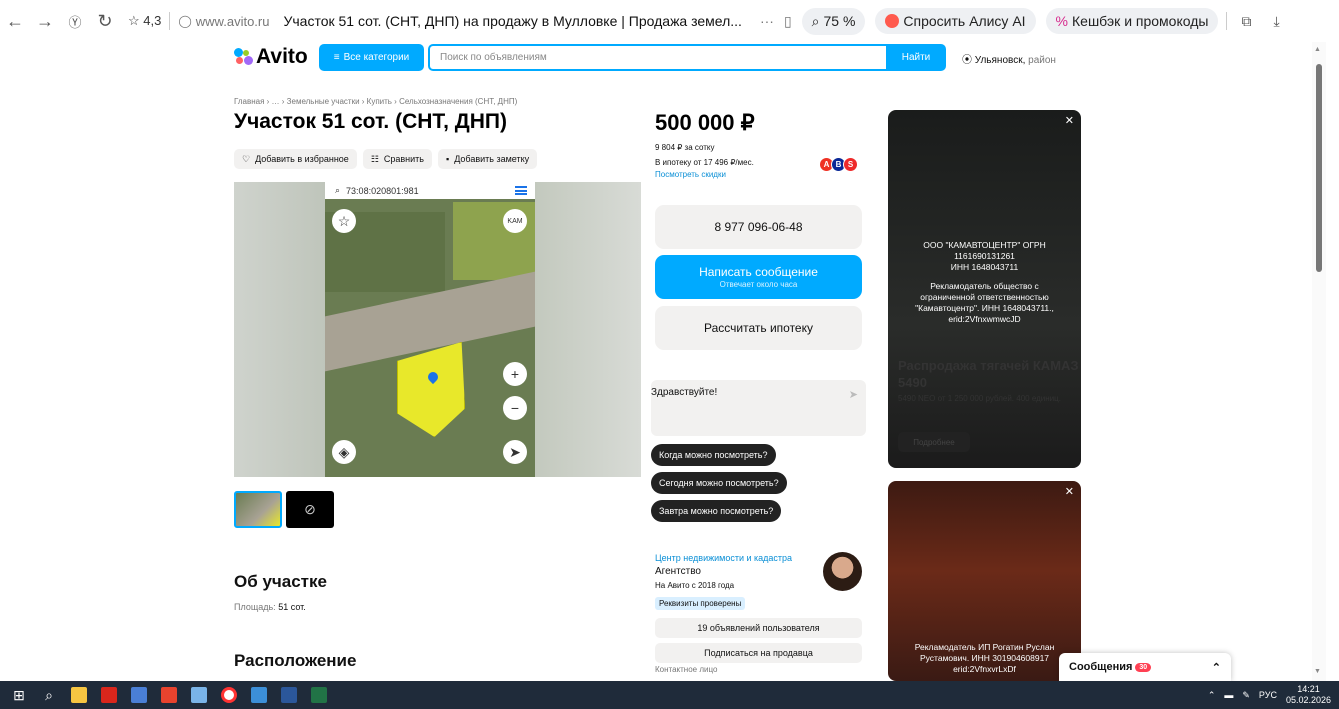  Describe the element at coordinates (684, 392) in the screenshot. I see `message-text: Здравствуйте!` at that location.